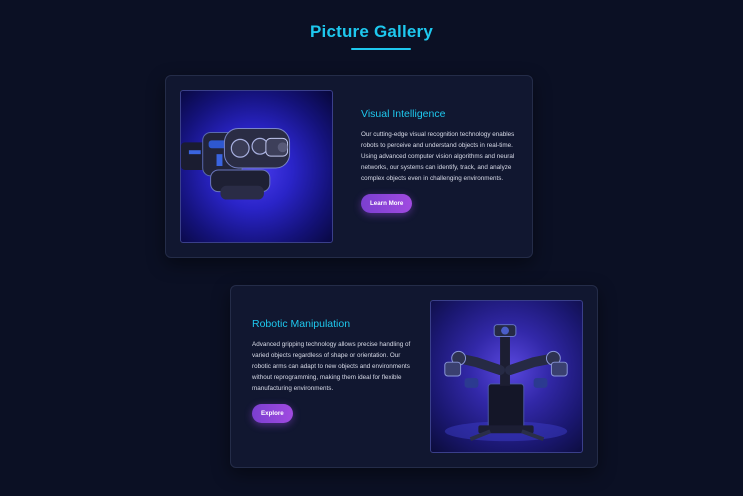 This screenshot has width=743, height=496. Describe the element at coordinates (381, 49) in the screenshot. I see `title-underline` at that location.